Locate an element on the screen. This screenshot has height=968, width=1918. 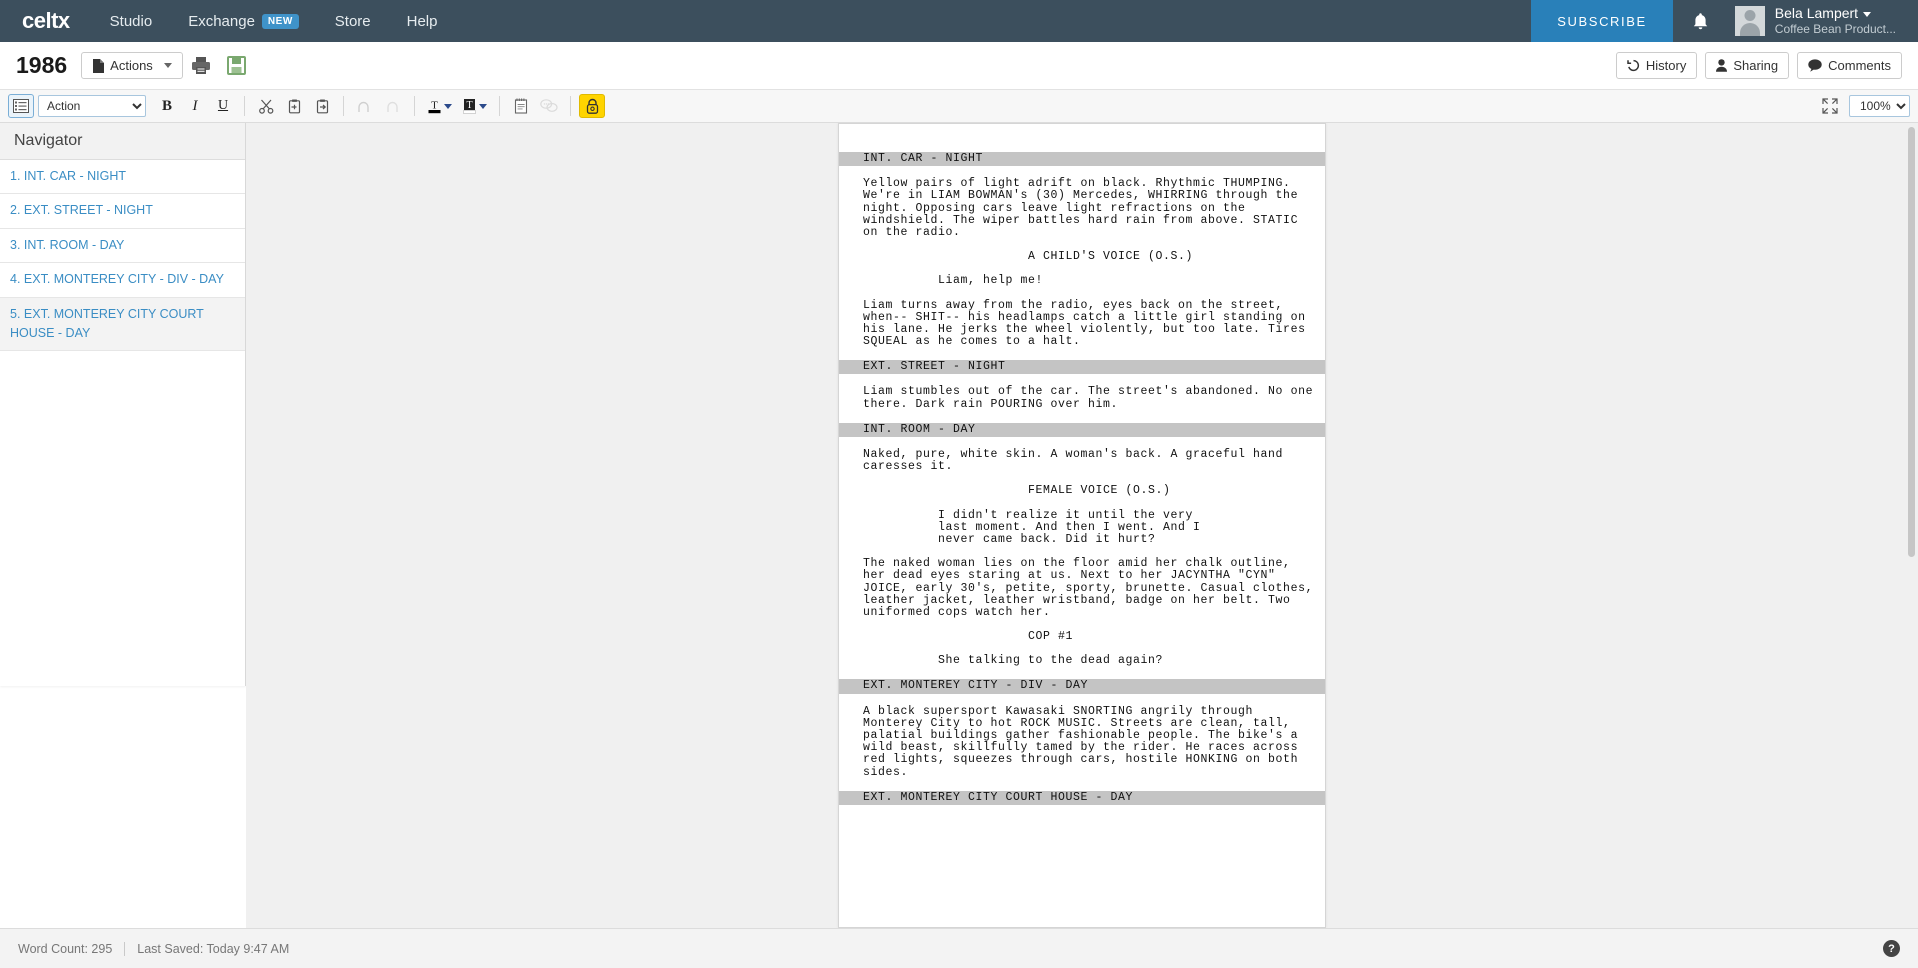
paste-button is located at coordinates (322, 106).